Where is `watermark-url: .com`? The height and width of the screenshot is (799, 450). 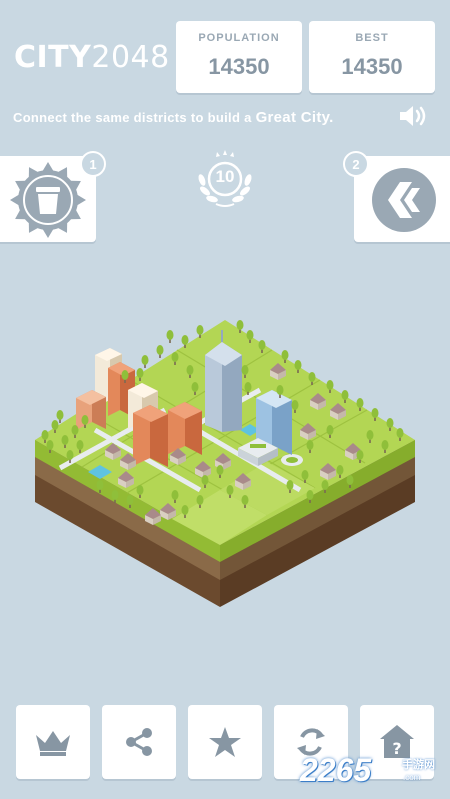 watermark-url: .com is located at coordinates (412, 777).